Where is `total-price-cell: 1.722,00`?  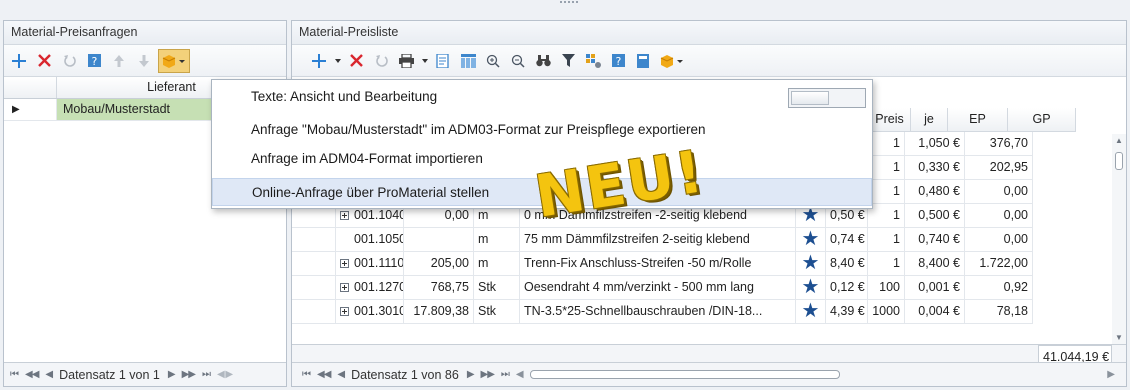
total-price-cell: 1.722,00 is located at coordinates (999, 264).